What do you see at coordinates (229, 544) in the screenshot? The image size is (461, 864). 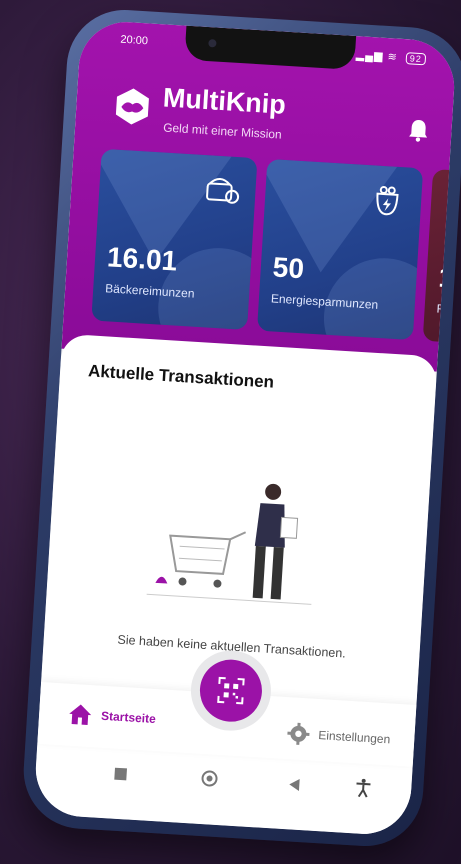 I see `empty-cart-illustration` at bounding box center [229, 544].